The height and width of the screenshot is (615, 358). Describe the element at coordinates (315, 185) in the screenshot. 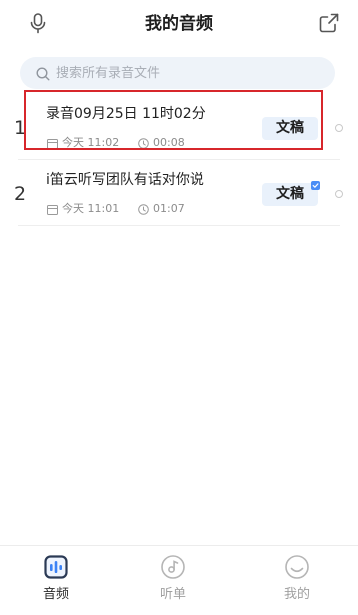

I see `check-badge-icon` at that location.